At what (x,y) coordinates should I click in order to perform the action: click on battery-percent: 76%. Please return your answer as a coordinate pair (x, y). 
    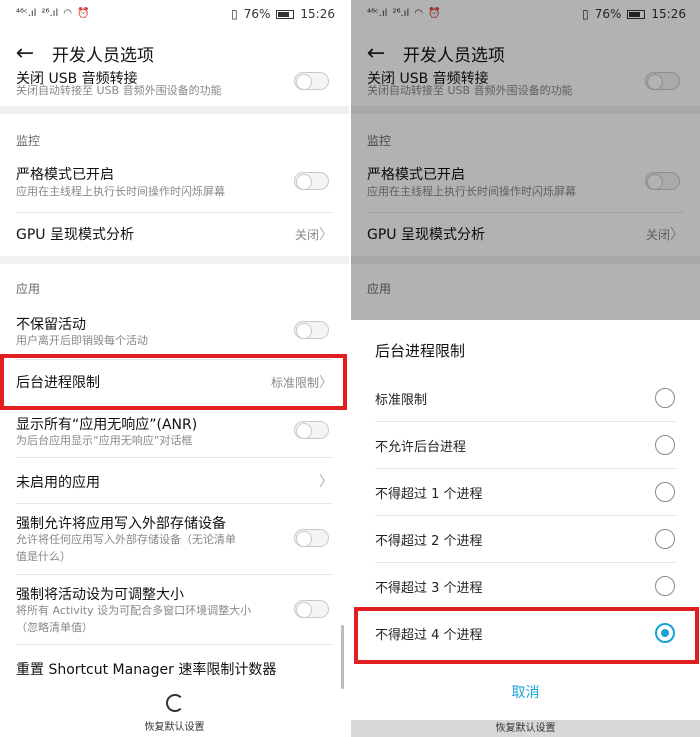
    Looking at the image, I should click on (257, 14).